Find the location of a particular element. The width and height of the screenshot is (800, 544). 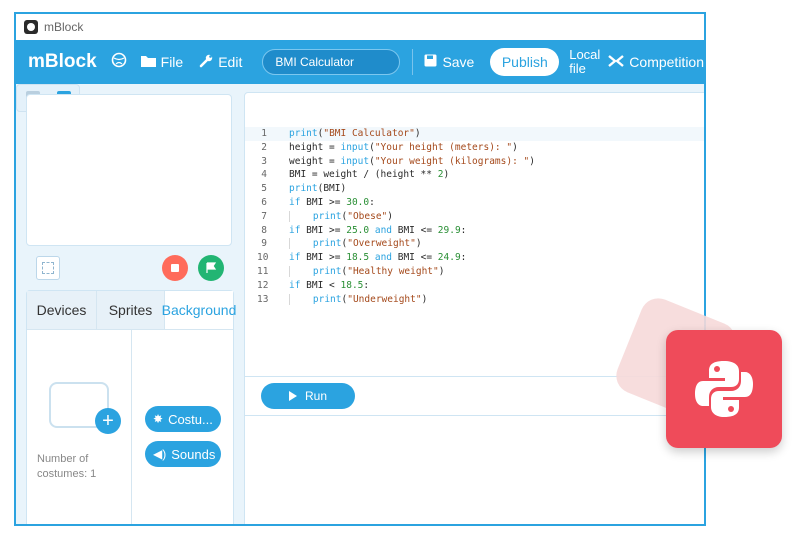

mblock-app-icon is located at coordinates (31, 27).